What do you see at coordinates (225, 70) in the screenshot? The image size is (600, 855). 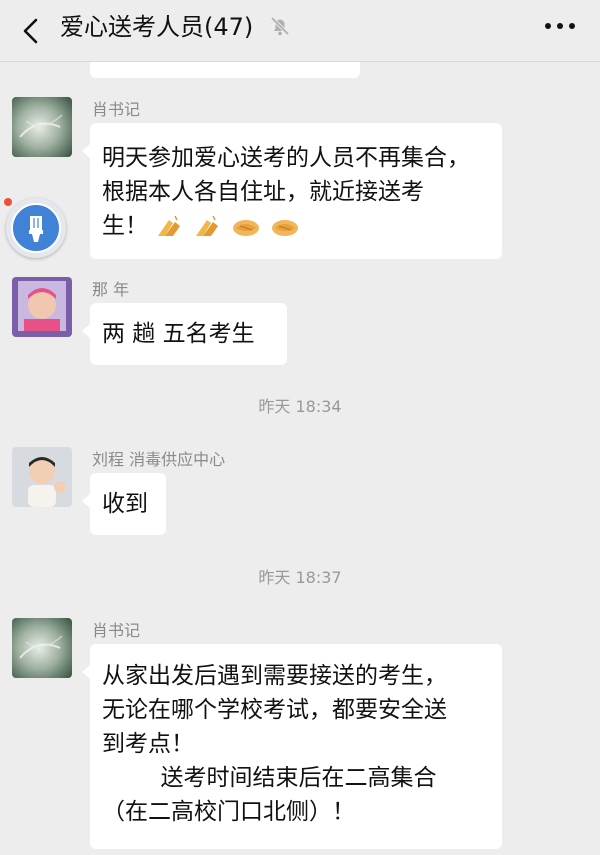 I see `message-bubble-partial` at bounding box center [225, 70].